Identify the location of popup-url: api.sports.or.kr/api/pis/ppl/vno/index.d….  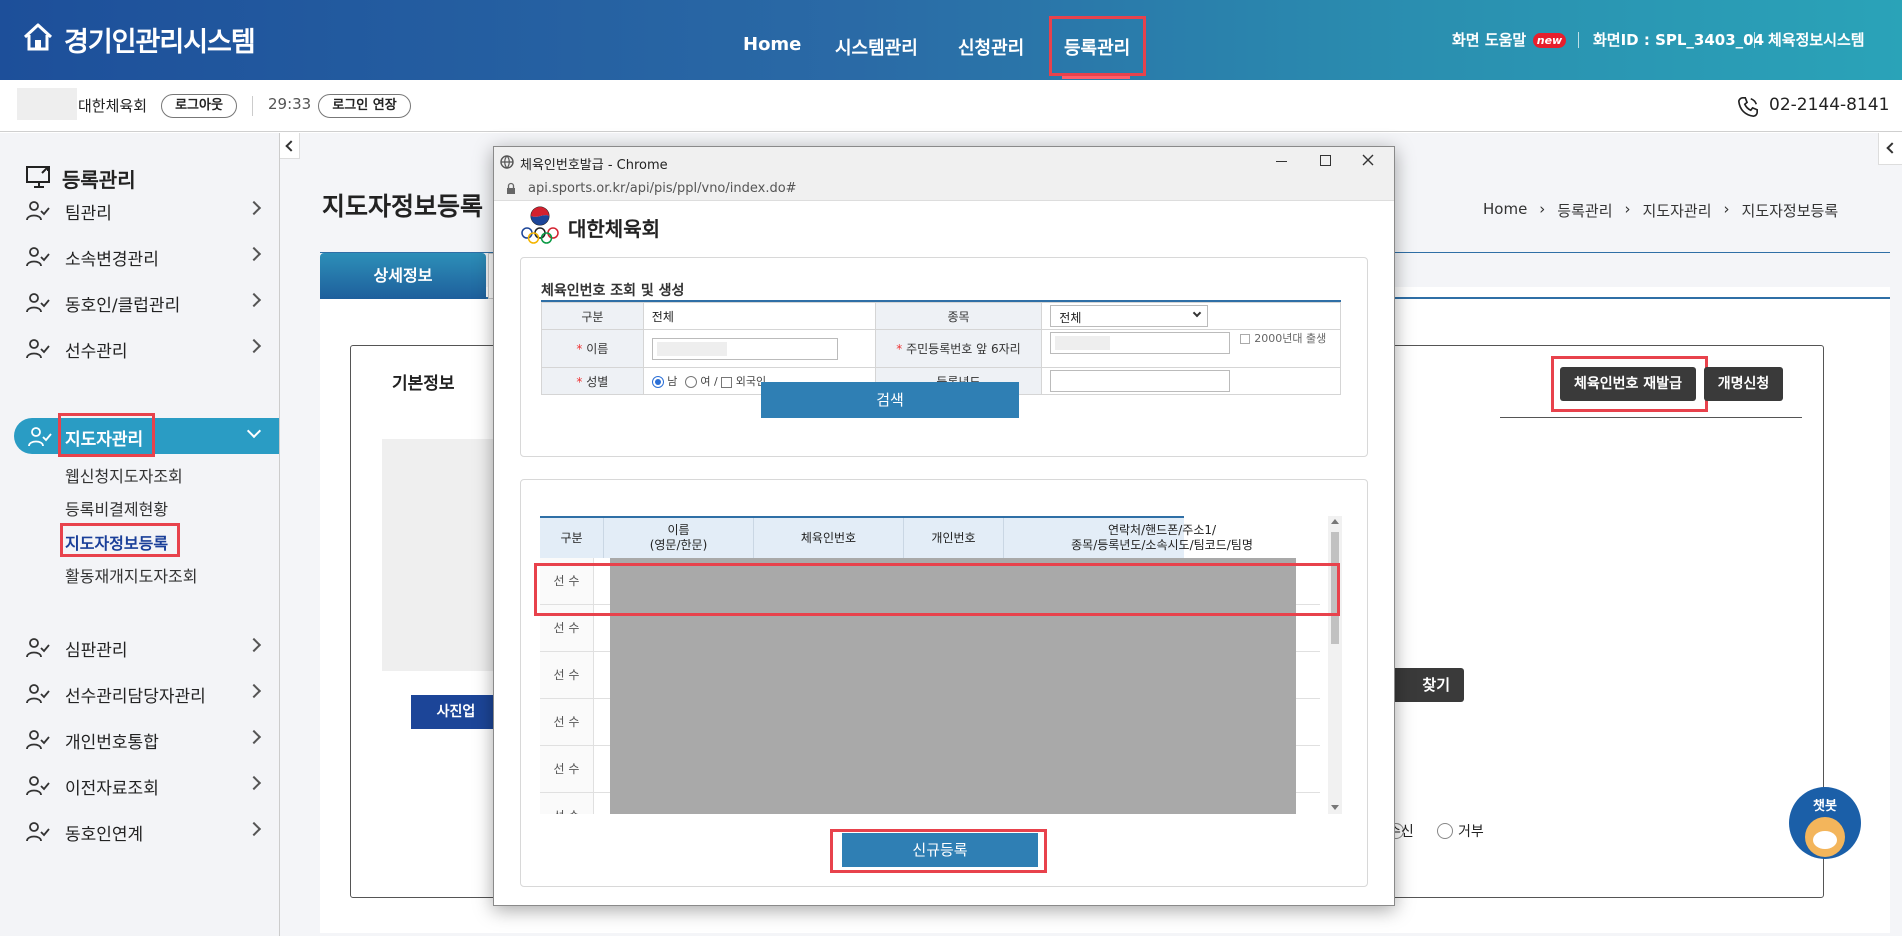
(662, 188).